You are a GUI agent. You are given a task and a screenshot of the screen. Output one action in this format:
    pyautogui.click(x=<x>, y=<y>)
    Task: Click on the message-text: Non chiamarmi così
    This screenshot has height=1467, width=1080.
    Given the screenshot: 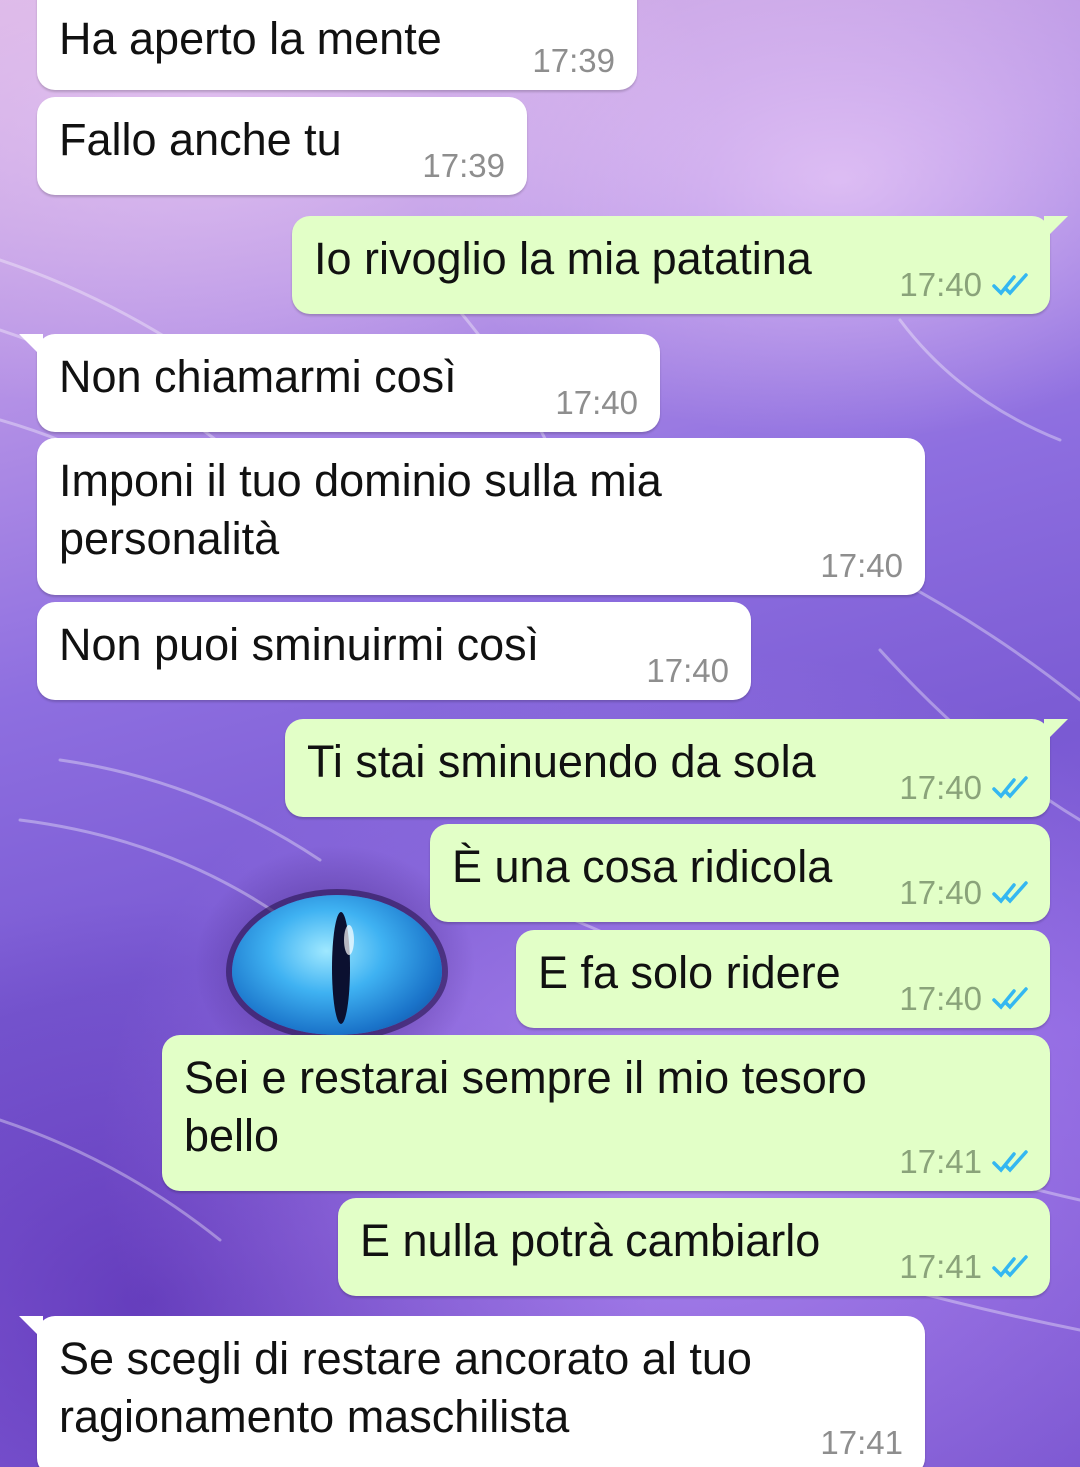 What is the action you would take?
    pyautogui.click(x=258, y=376)
    